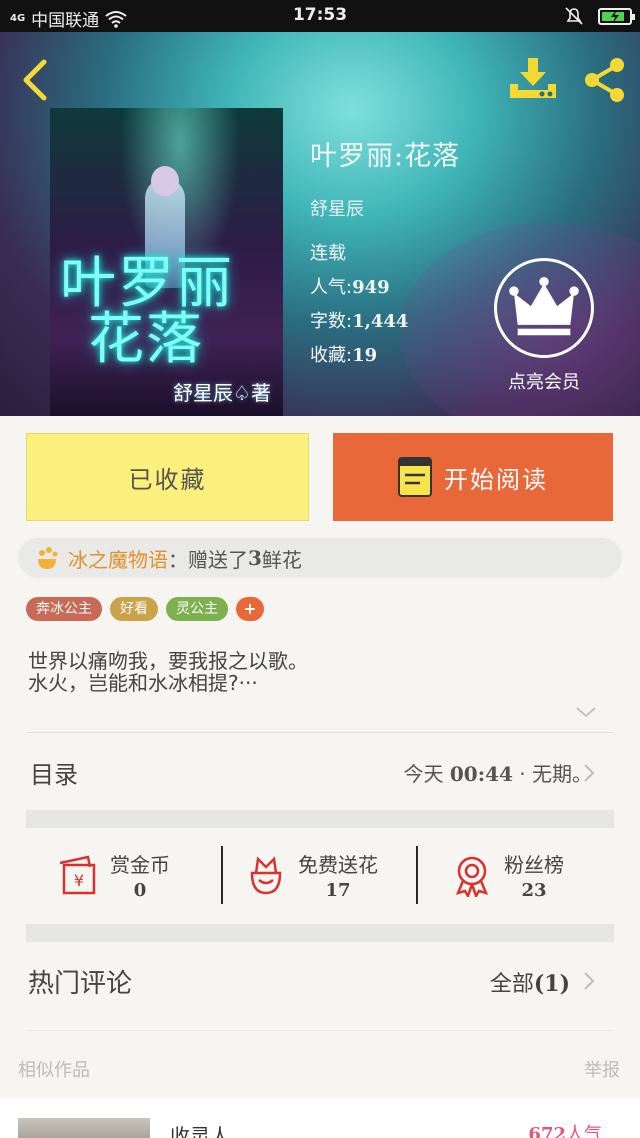 The height and width of the screenshot is (1138, 640). I want to click on gift-ticker: 冰之魔物语 ：赠送了 3 鲜花, so click(320, 558).